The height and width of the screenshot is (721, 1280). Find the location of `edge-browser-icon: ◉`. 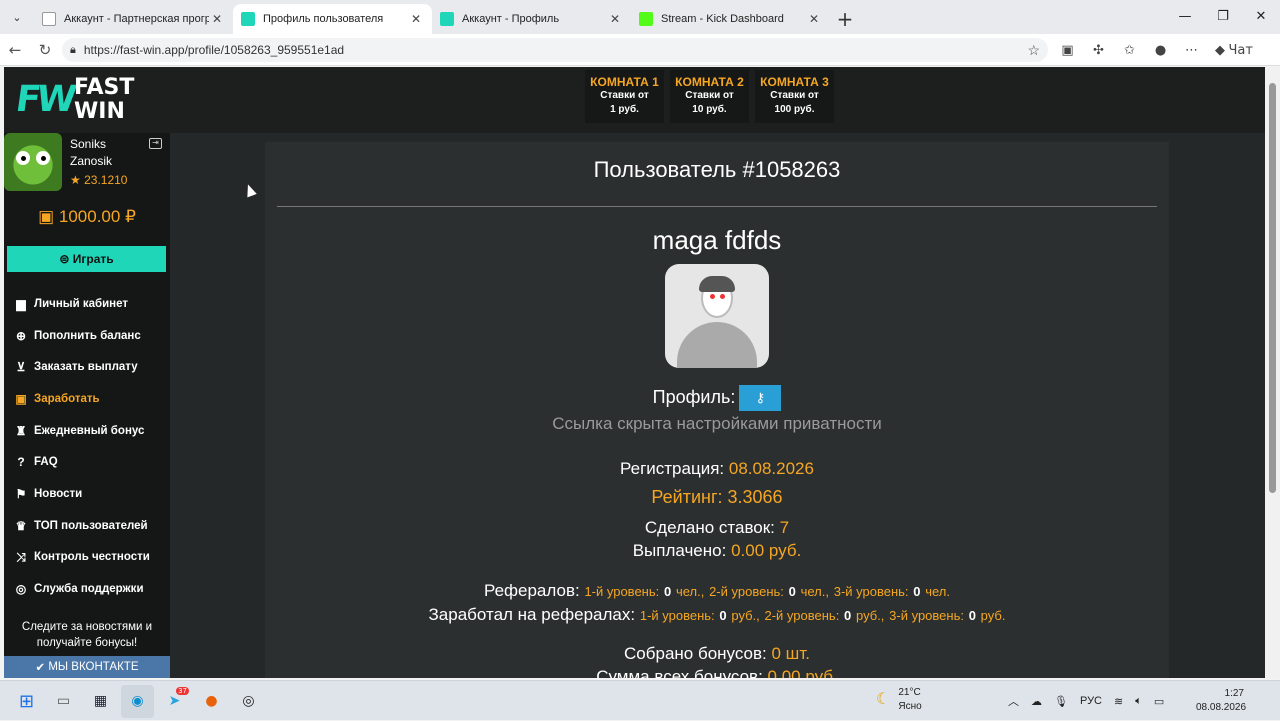

edge-browser-icon: ◉ is located at coordinates (137, 701).